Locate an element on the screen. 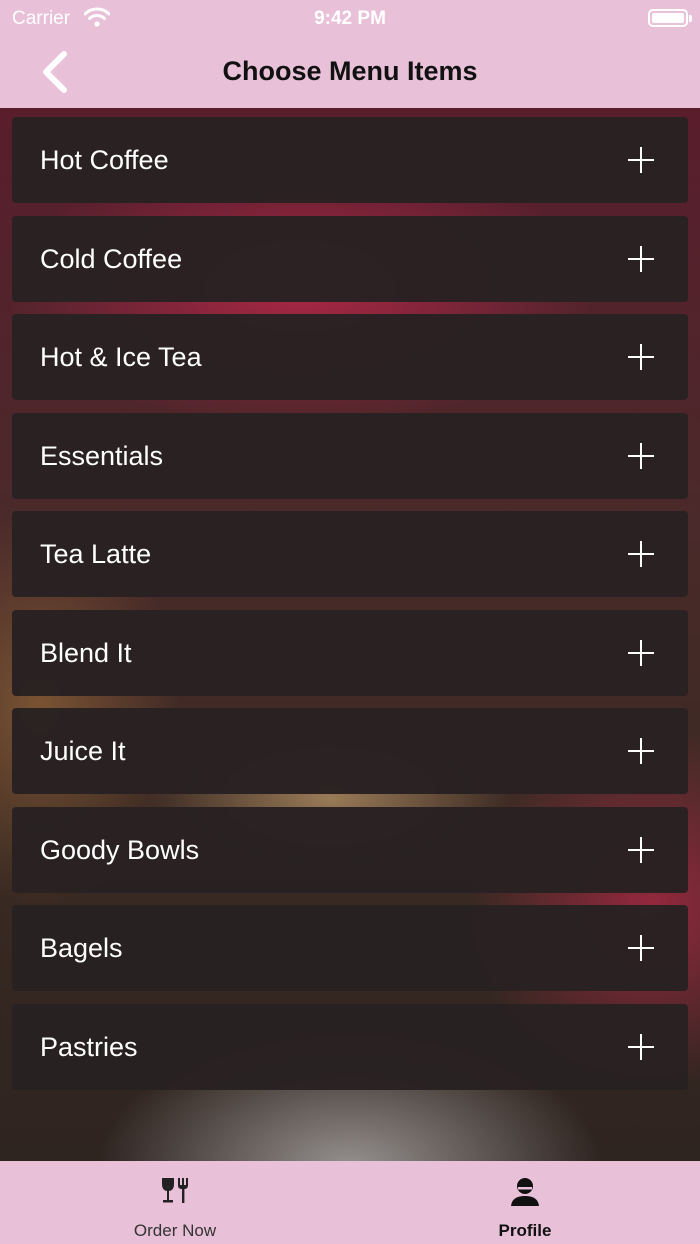  menu-item-essentials: Essentials is located at coordinates (350, 456).